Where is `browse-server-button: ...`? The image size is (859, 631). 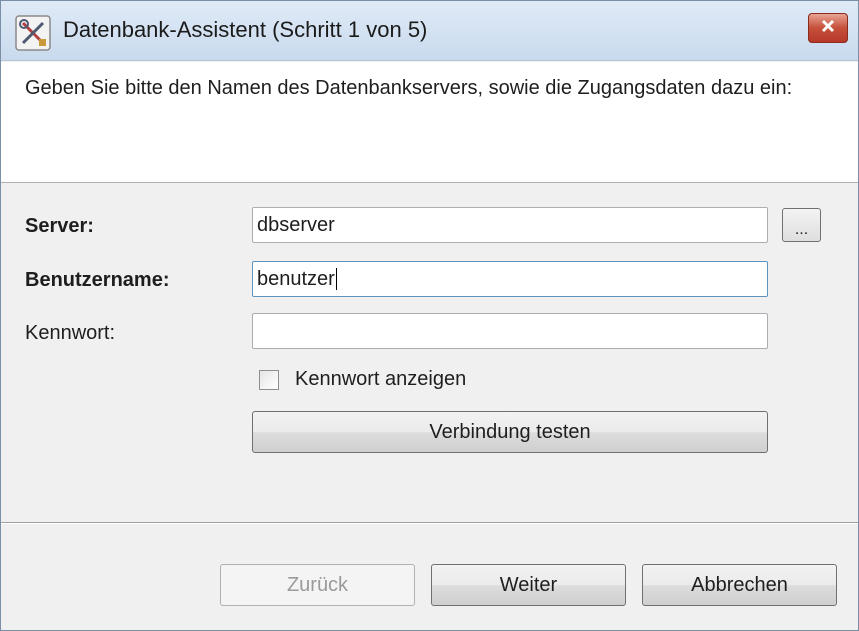
browse-server-button: ... is located at coordinates (801, 225).